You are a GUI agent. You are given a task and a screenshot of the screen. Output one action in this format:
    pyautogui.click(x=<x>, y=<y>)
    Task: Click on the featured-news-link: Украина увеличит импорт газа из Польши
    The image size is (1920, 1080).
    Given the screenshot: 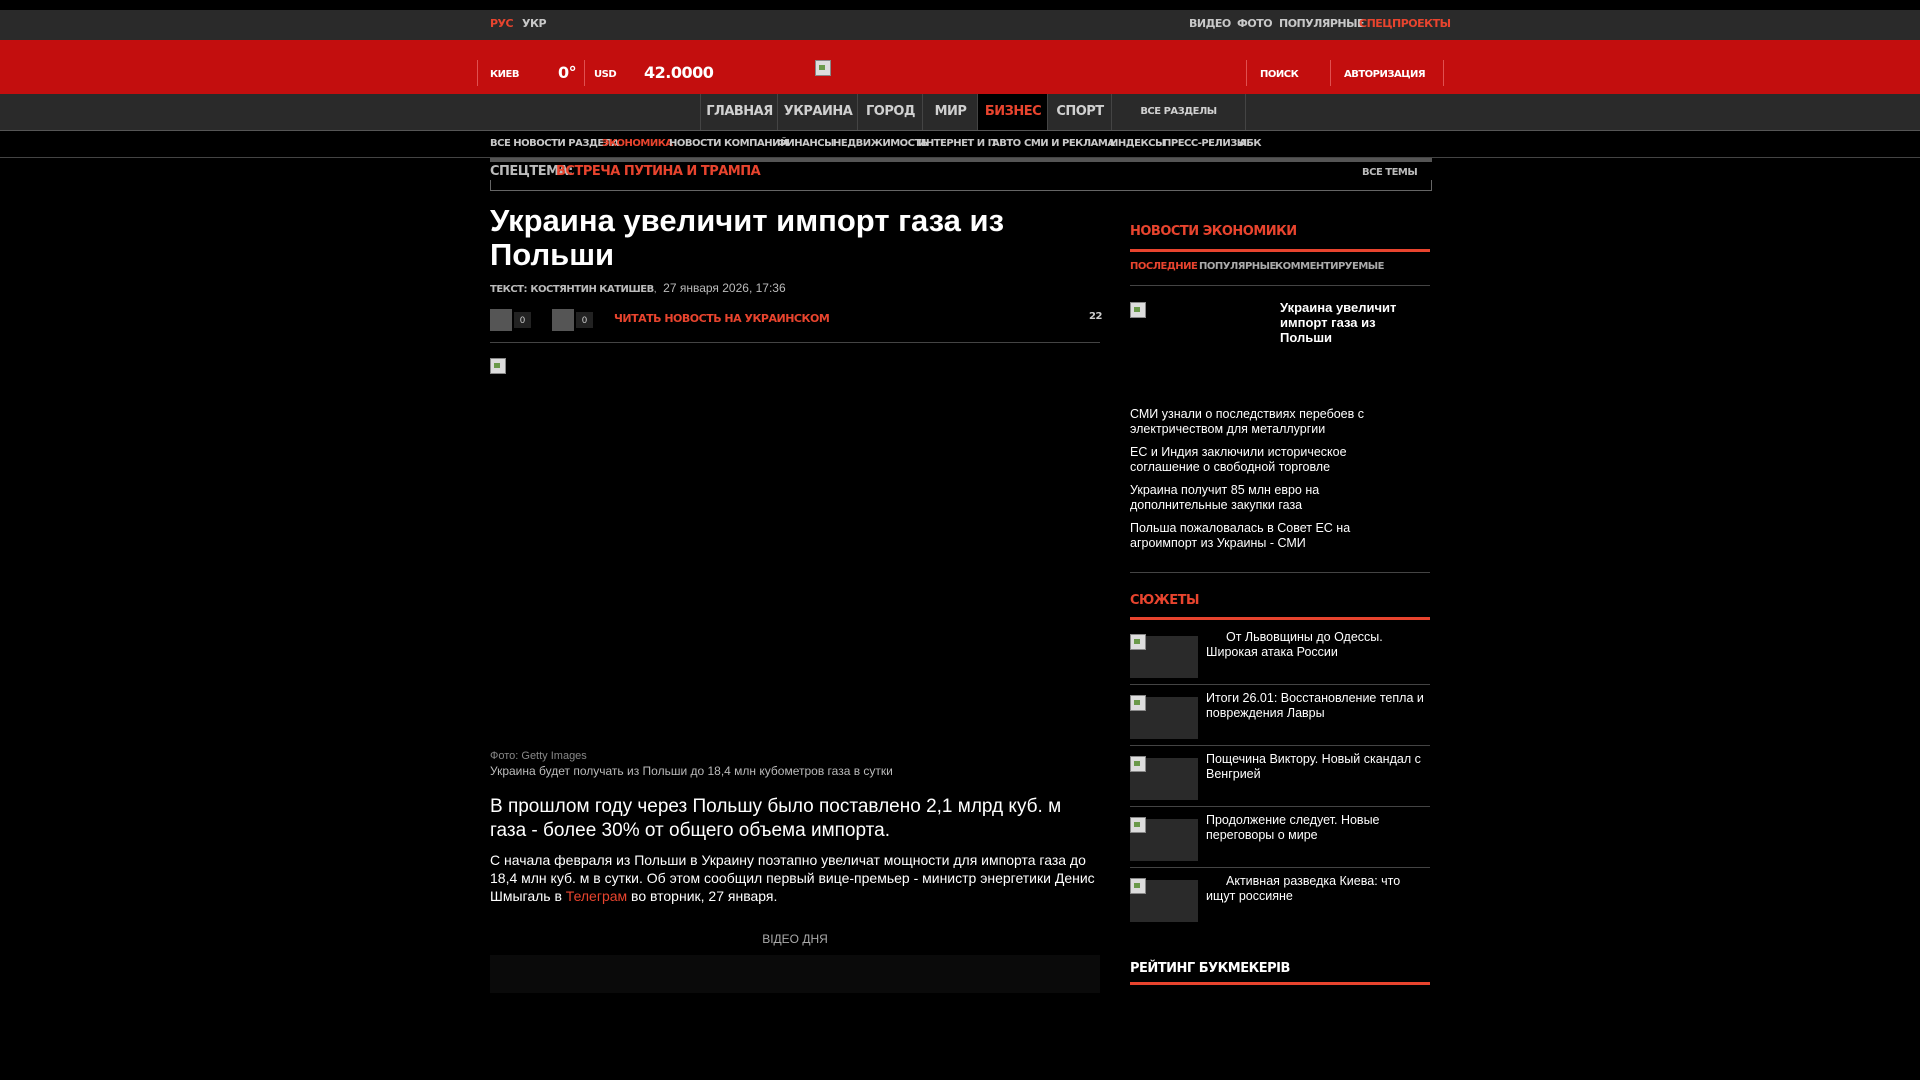 What is the action you would take?
    pyautogui.click(x=1355, y=322)
    